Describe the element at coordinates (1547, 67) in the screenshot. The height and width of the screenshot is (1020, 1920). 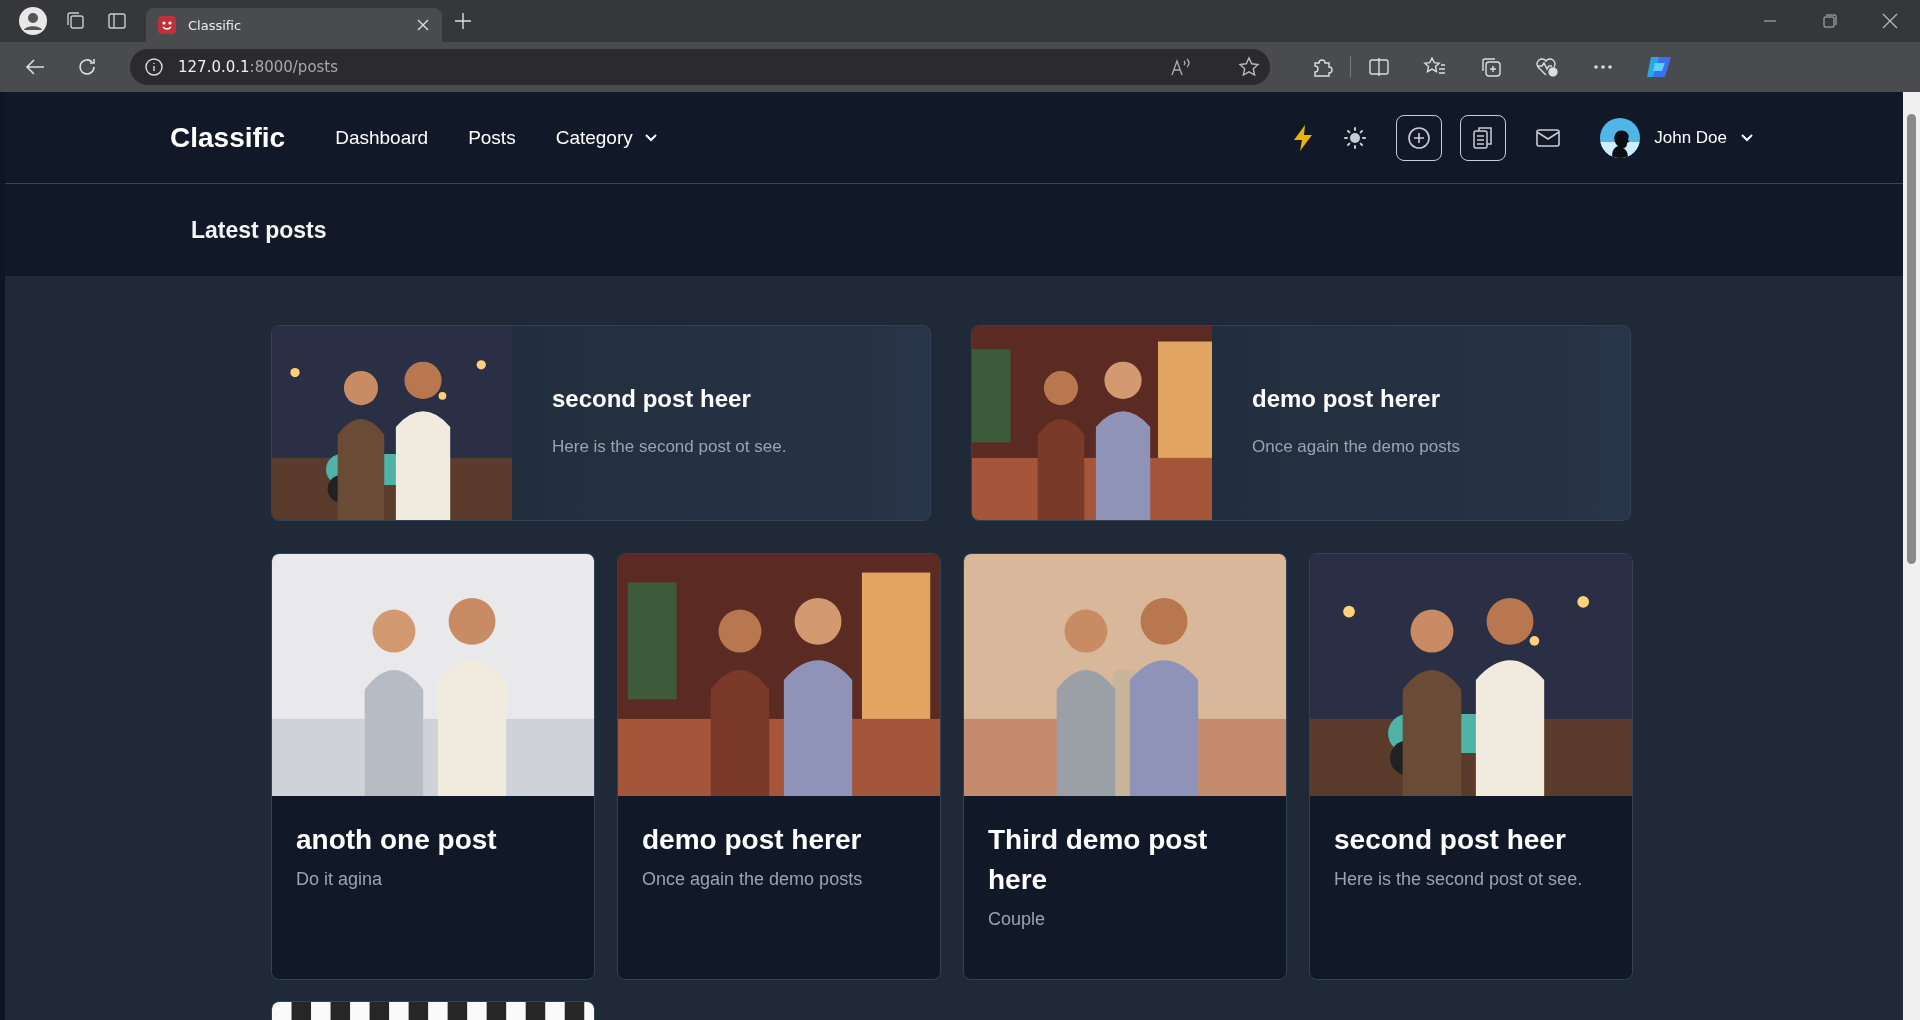
I see `heart-pulse-icon` at that location.